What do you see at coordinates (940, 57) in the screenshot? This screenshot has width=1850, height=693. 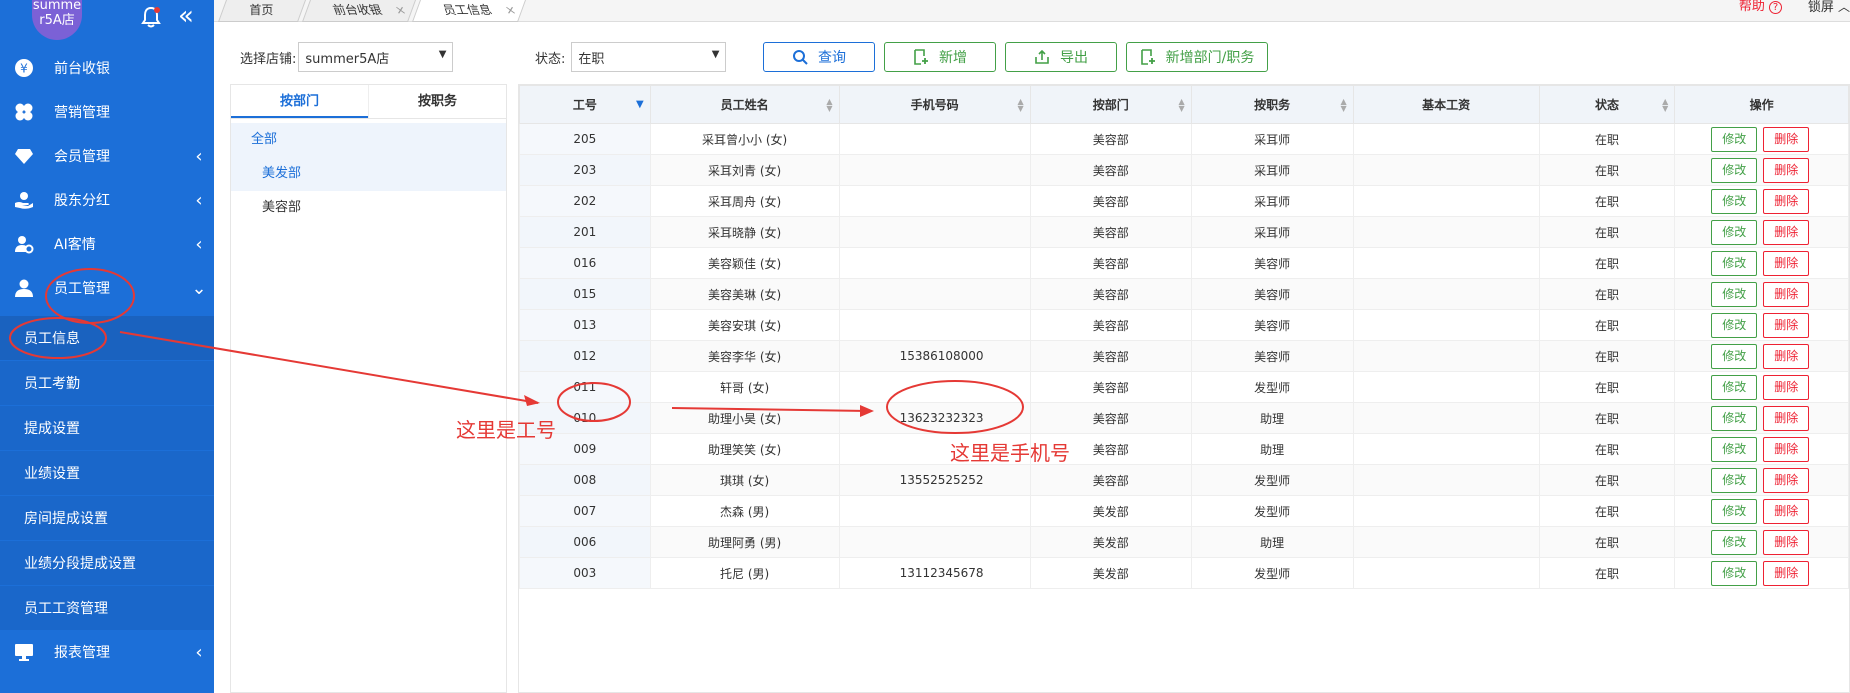 I see `add-button: 新增` at bounding box center [940, 57].